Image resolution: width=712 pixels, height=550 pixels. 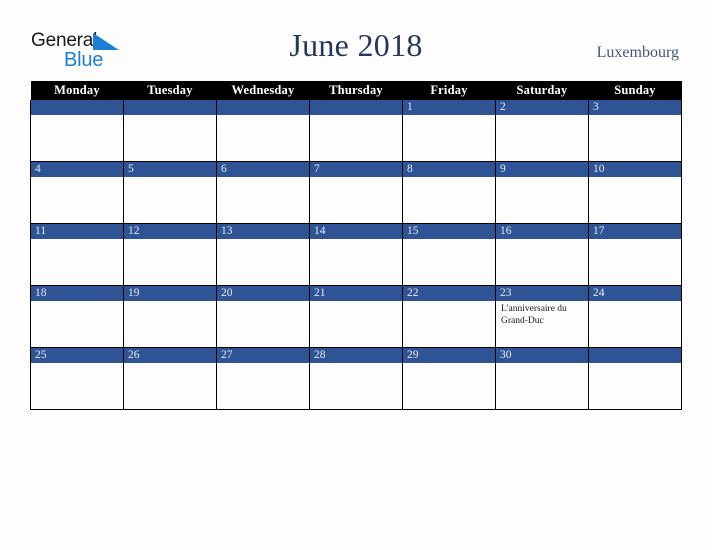 What do you see at coordinates (542, 169) in the screenshot?
I see `day-number: 9` at bounding box center [542, 169].